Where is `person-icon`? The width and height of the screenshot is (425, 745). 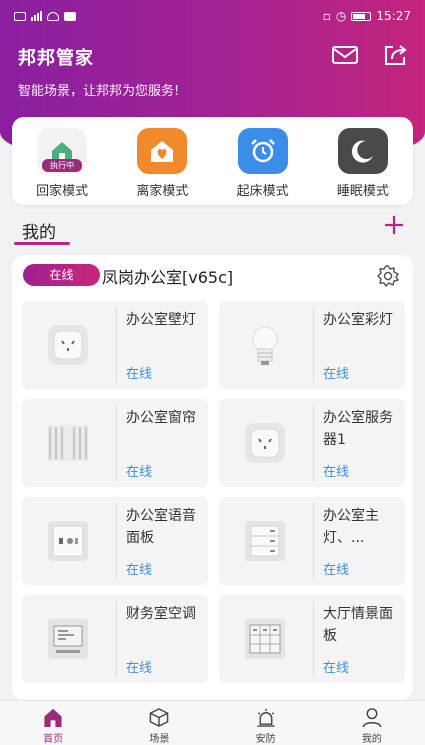 person-icon is located at coordinates (372, 718).